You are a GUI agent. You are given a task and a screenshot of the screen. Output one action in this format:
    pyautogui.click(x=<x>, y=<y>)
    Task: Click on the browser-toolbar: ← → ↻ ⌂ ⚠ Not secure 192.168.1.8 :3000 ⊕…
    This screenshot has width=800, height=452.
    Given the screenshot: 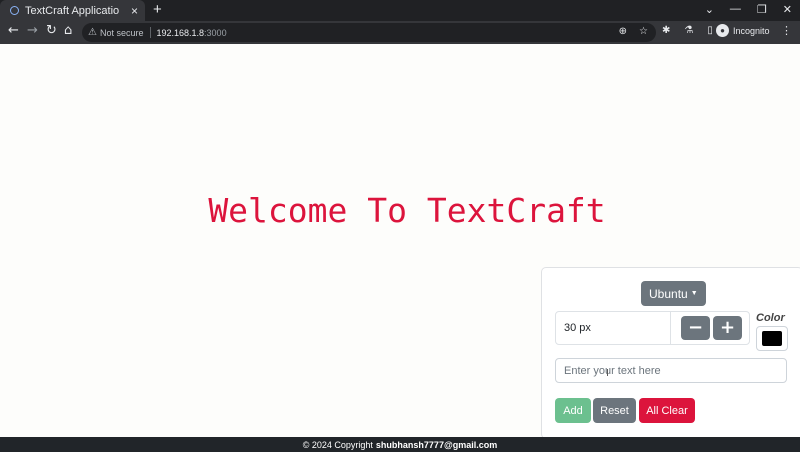 What is the action you would take?
    pyautogui.click(x=400, y=32)
    